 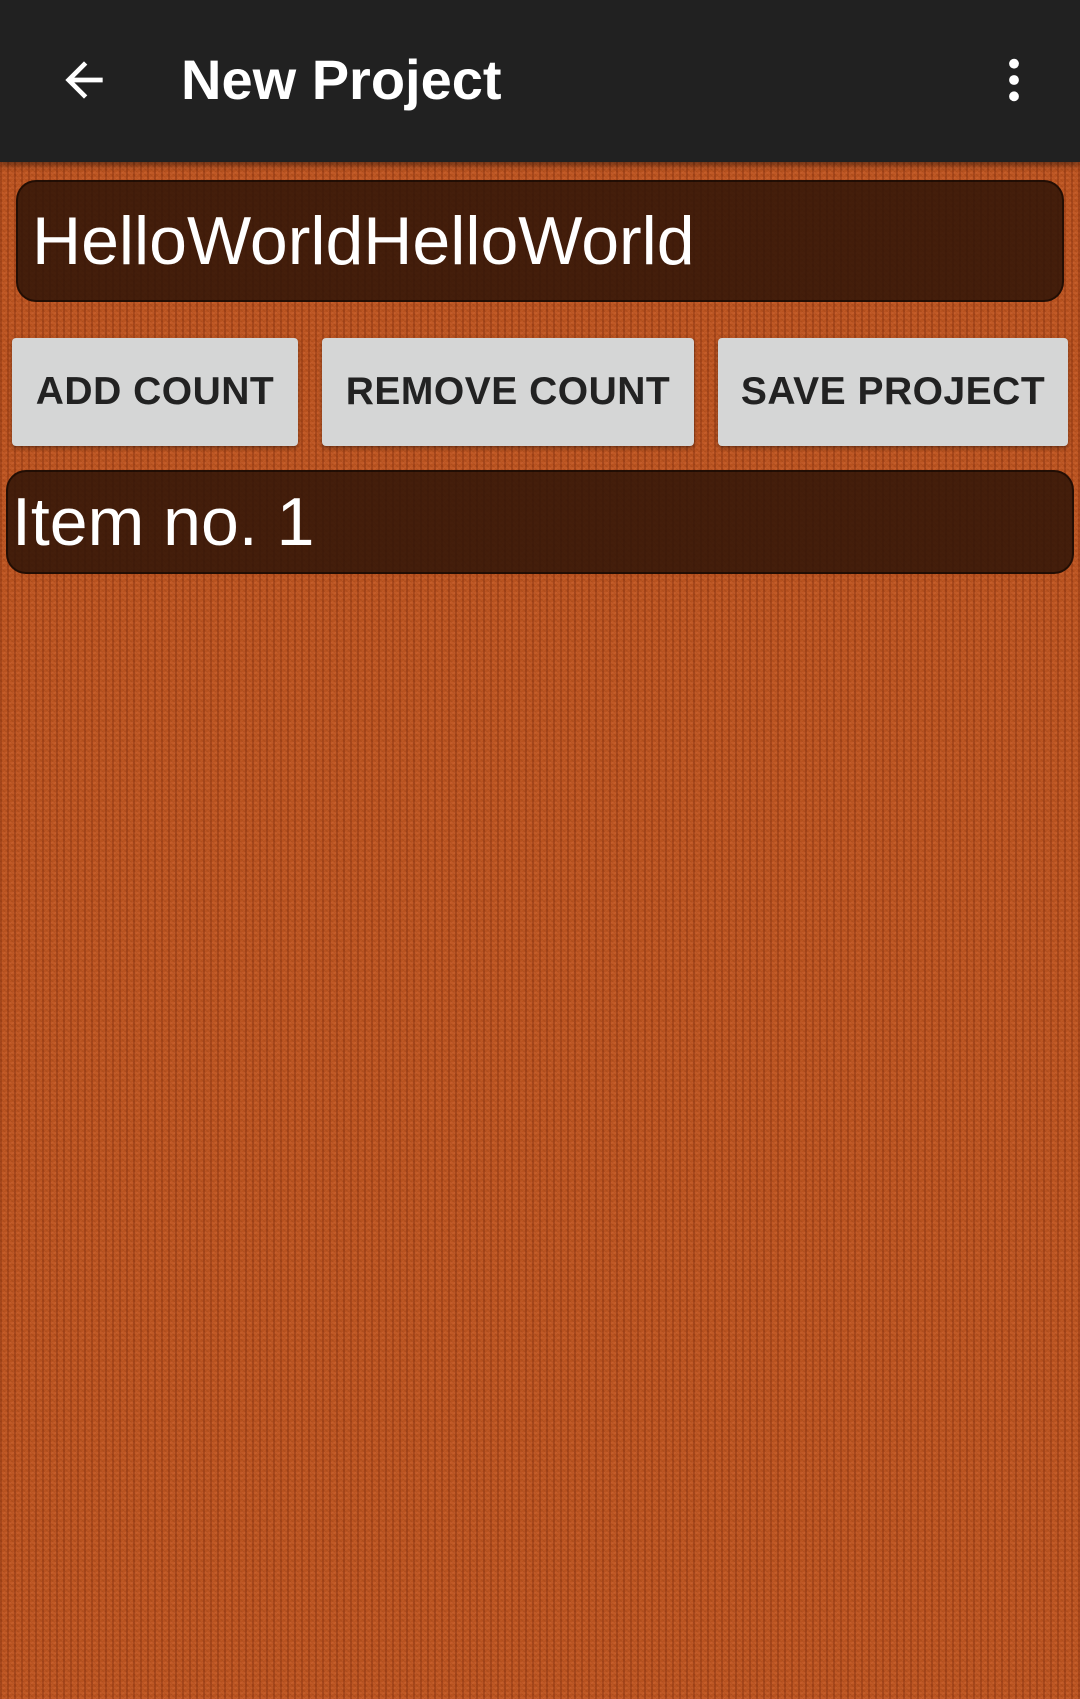 I want to click on remove-count-button: REMOVE COUNT, so click(x=508, y=392).